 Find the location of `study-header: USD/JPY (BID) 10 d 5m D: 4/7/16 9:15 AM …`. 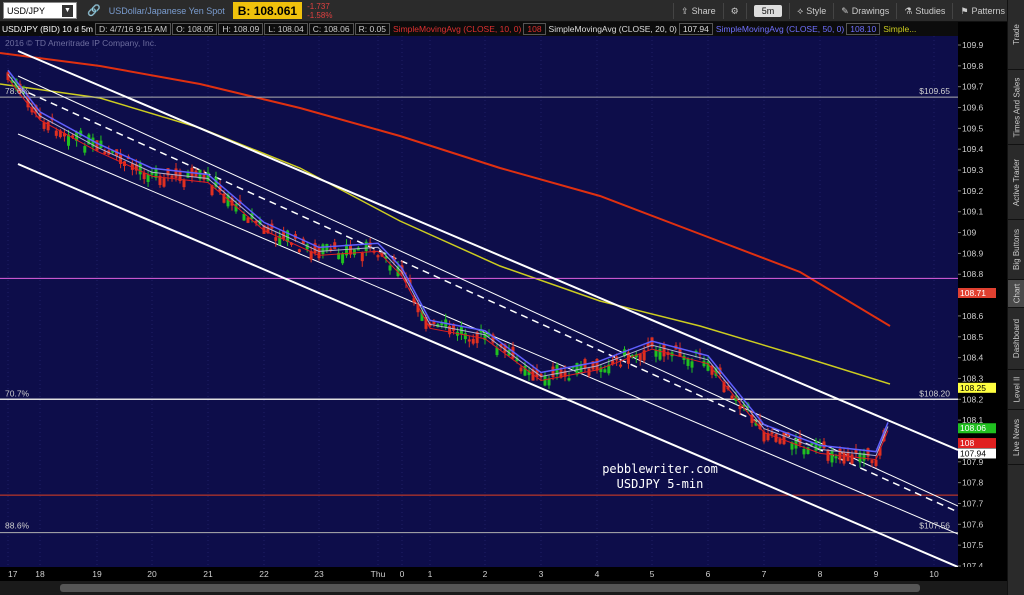

study-header: USD/JPY (BID) 10 d 5m D: 4/7/16 9:15 AM … is located at coordinates (479, 29).